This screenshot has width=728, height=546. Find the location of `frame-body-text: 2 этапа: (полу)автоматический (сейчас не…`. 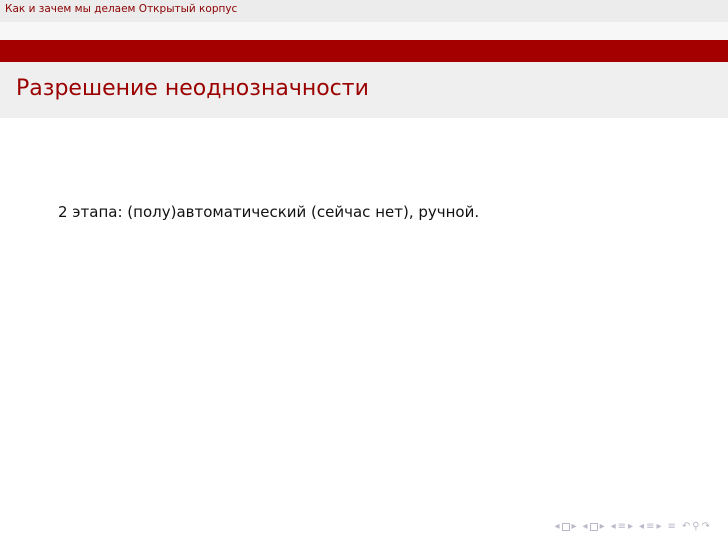

frame-body-text: 2 этапа: (полу)автоматический (сейчас не… is located at coordinates (269, 212).